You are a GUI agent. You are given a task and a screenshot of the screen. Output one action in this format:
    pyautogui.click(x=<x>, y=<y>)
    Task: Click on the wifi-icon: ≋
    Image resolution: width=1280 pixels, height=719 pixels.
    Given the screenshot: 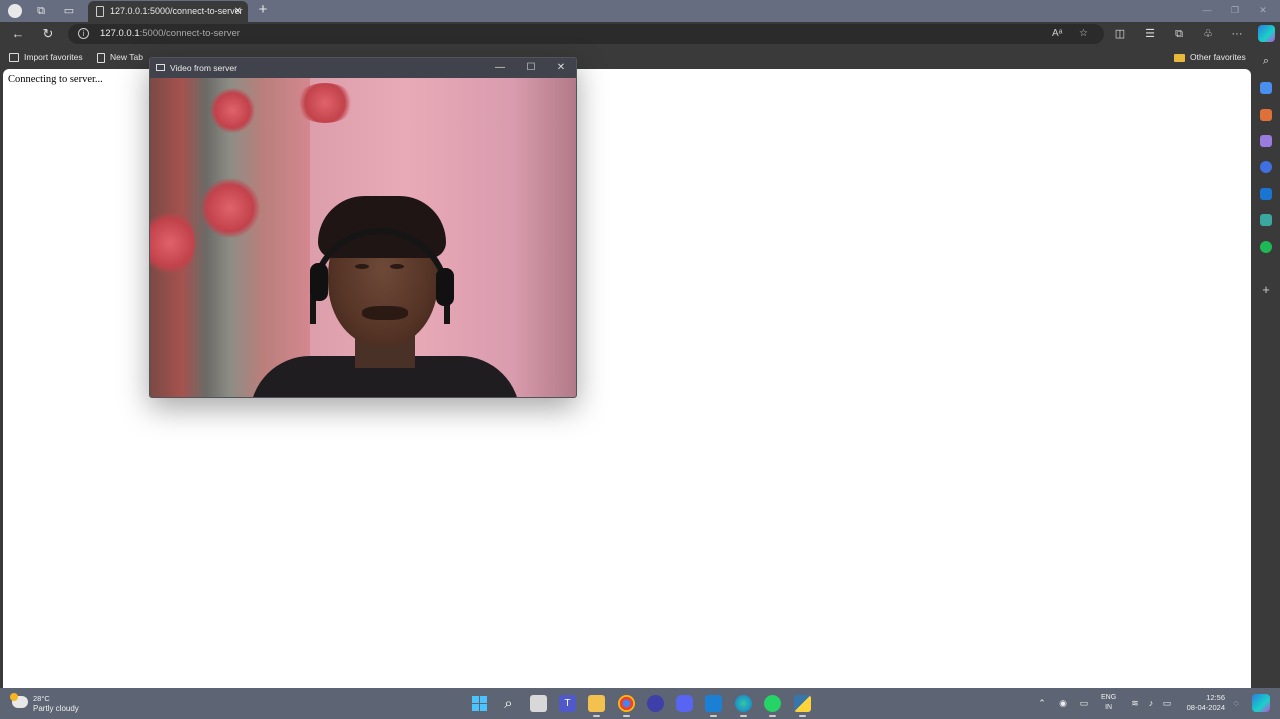 What is the action you would take?
    pyautogui.click(x=1135, y=703)
    